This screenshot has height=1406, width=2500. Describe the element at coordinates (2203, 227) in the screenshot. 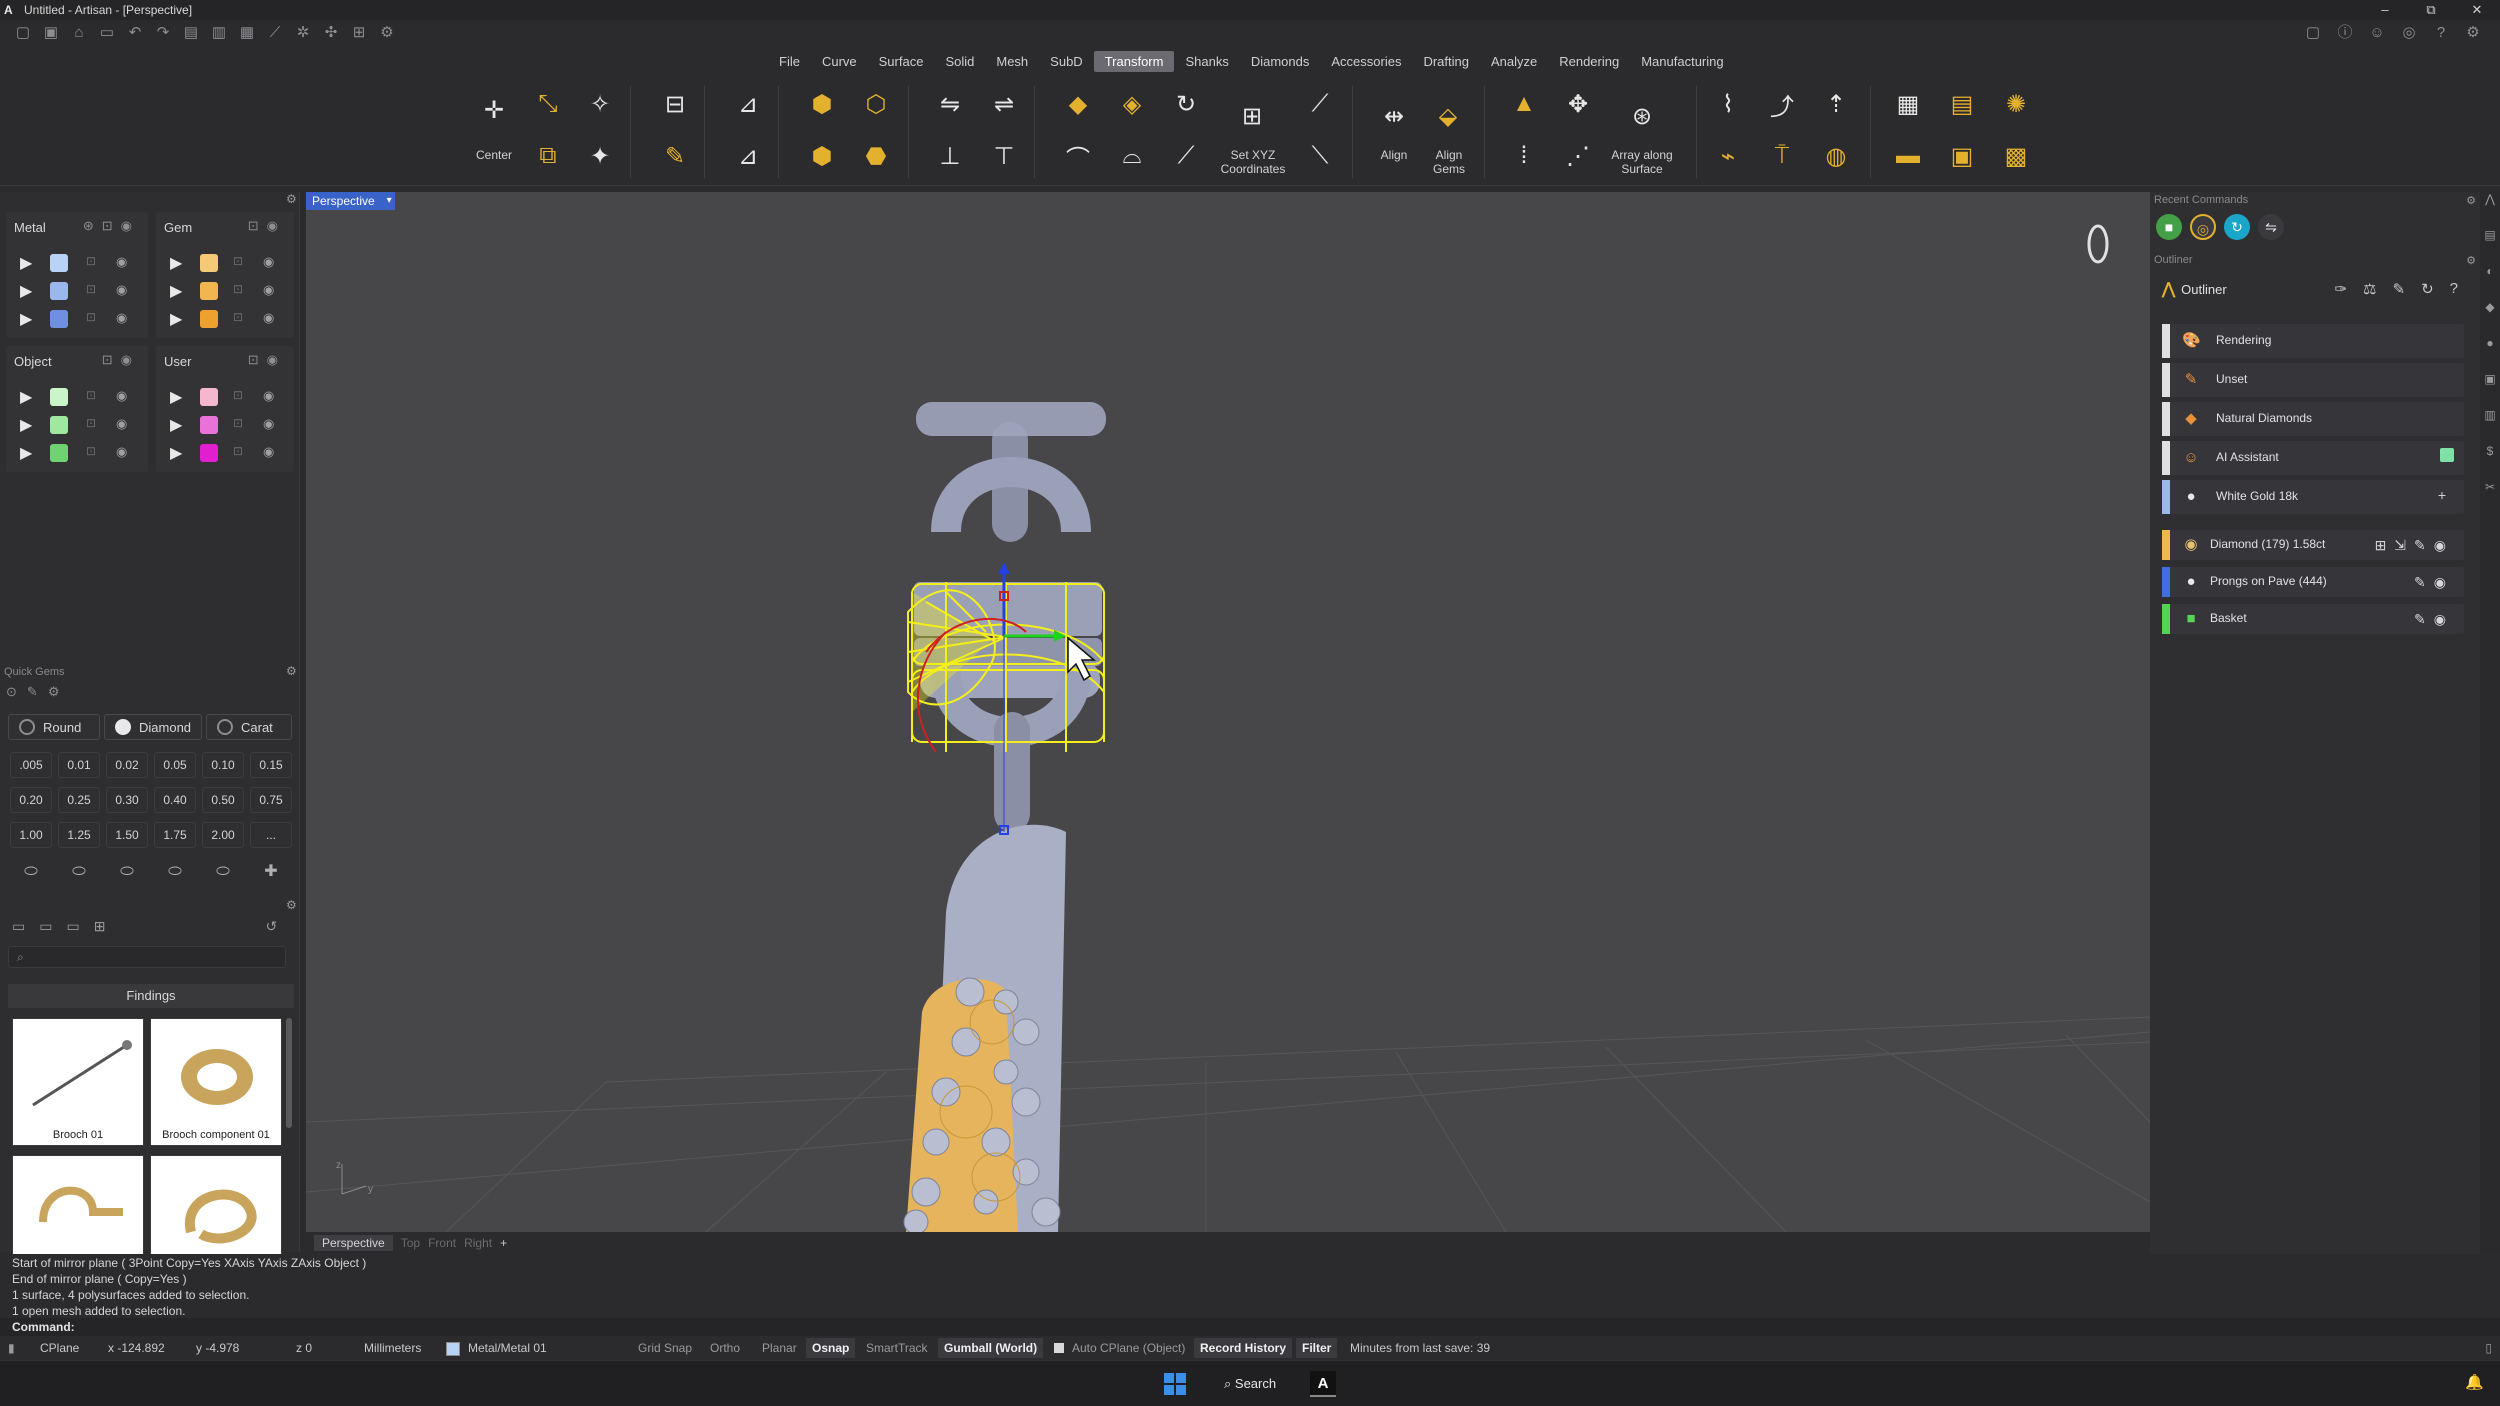

I see `recent-command-gem-icon: ◎` at that location.